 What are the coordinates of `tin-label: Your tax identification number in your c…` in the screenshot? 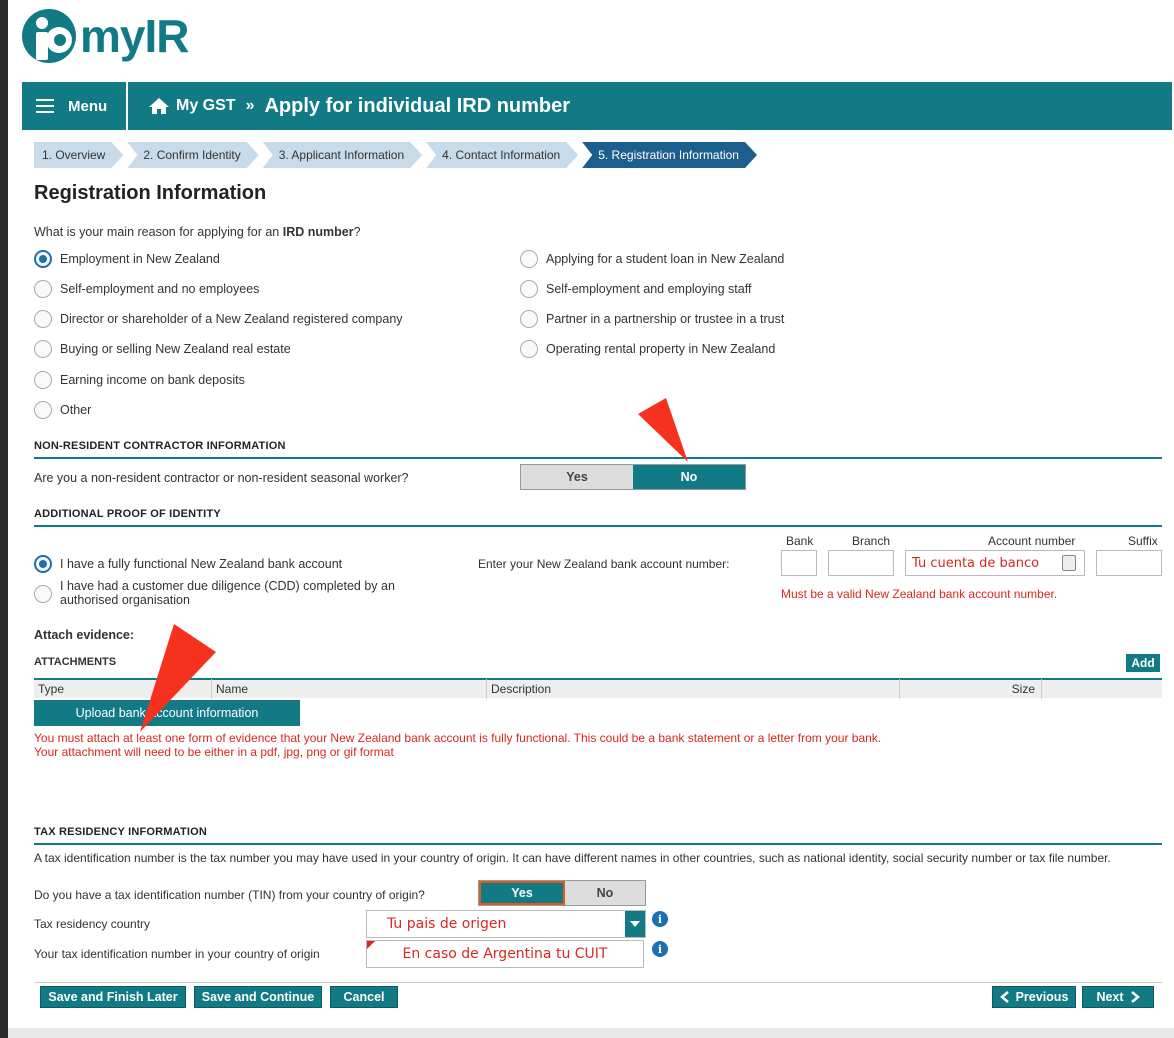 It's located at (177, 954).